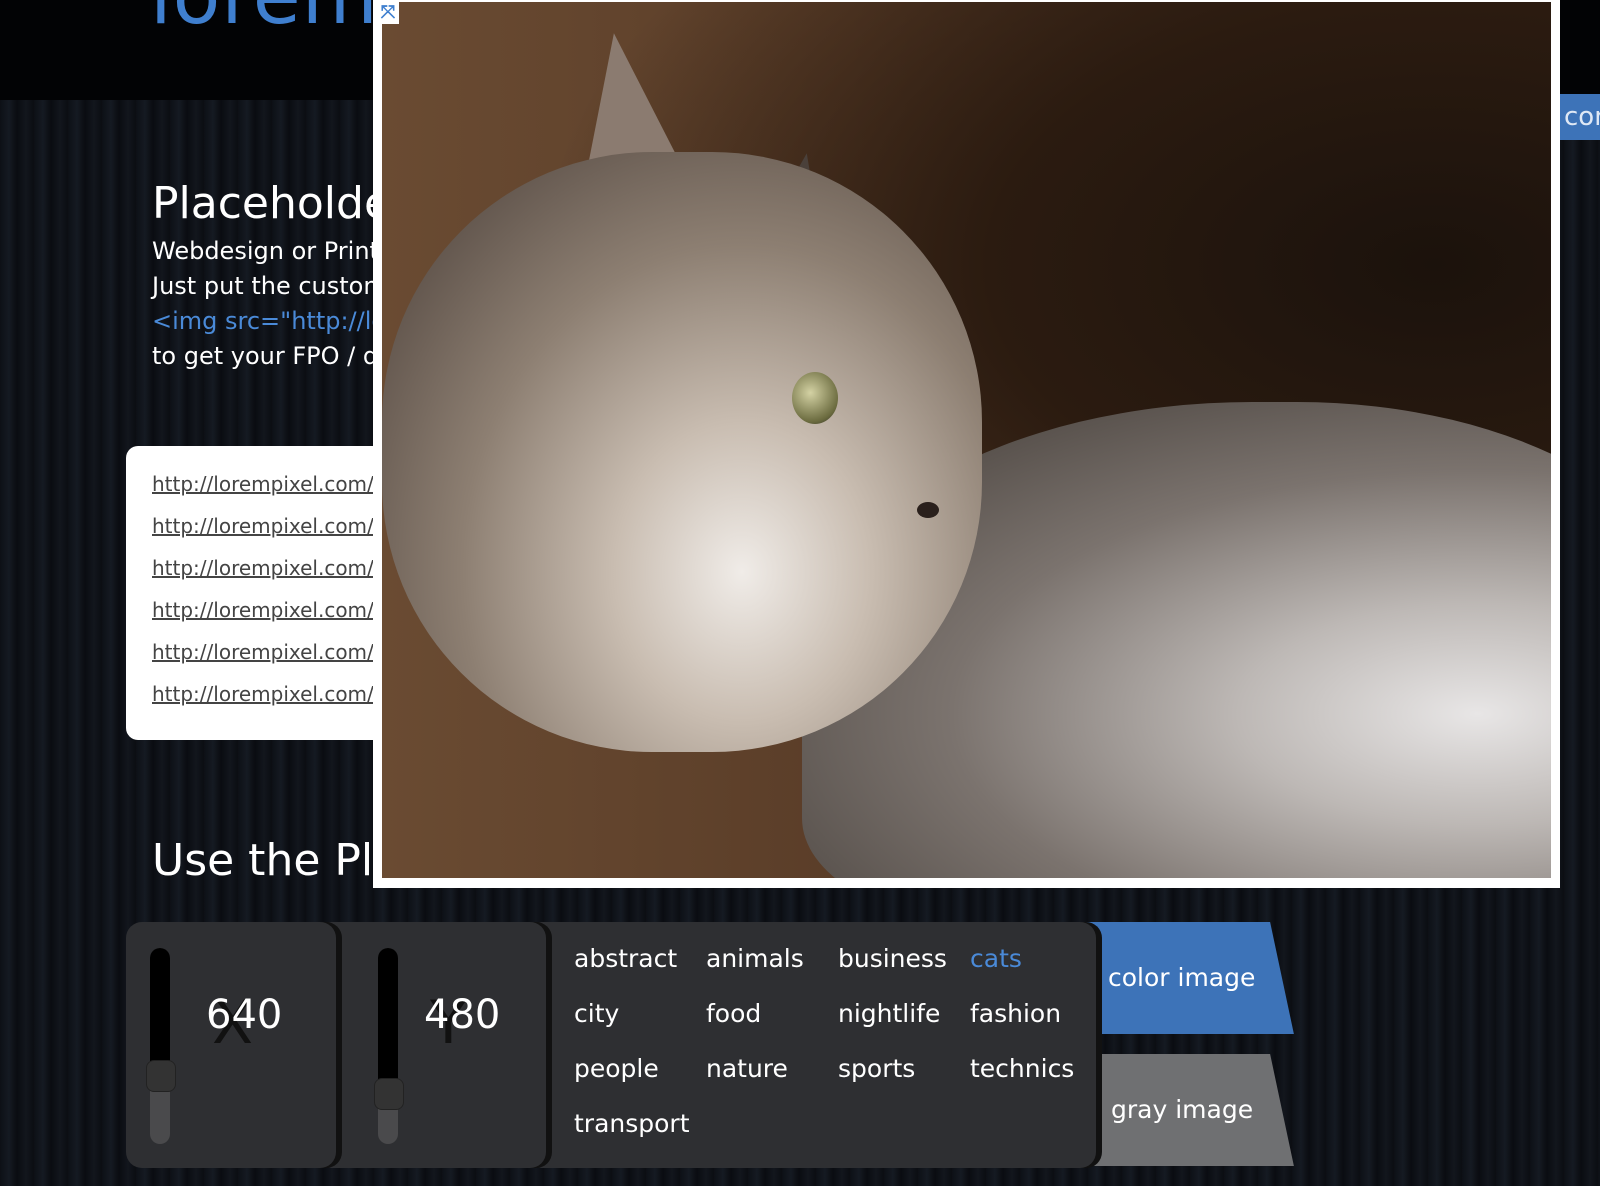 This screenshot has width=1600, height=1186. I want to click on category-animals: animals, so click(755, 958).